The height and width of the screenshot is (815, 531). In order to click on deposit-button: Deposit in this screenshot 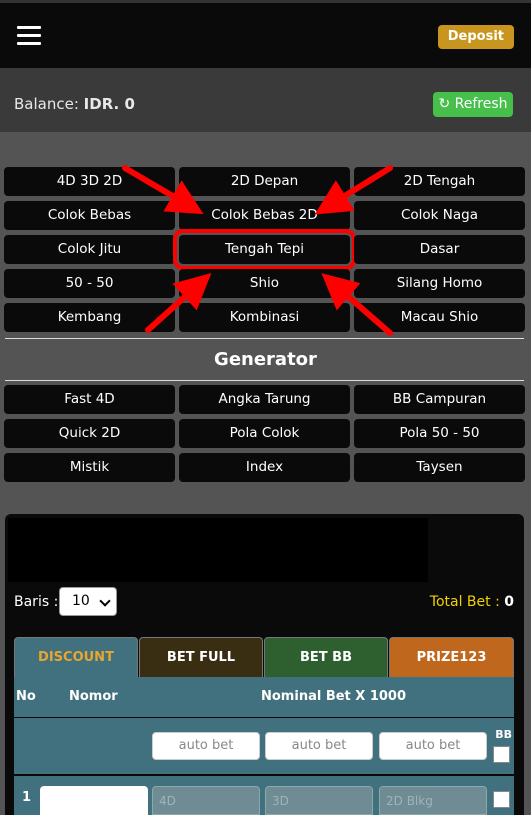, I will do `click(475, 37)`.